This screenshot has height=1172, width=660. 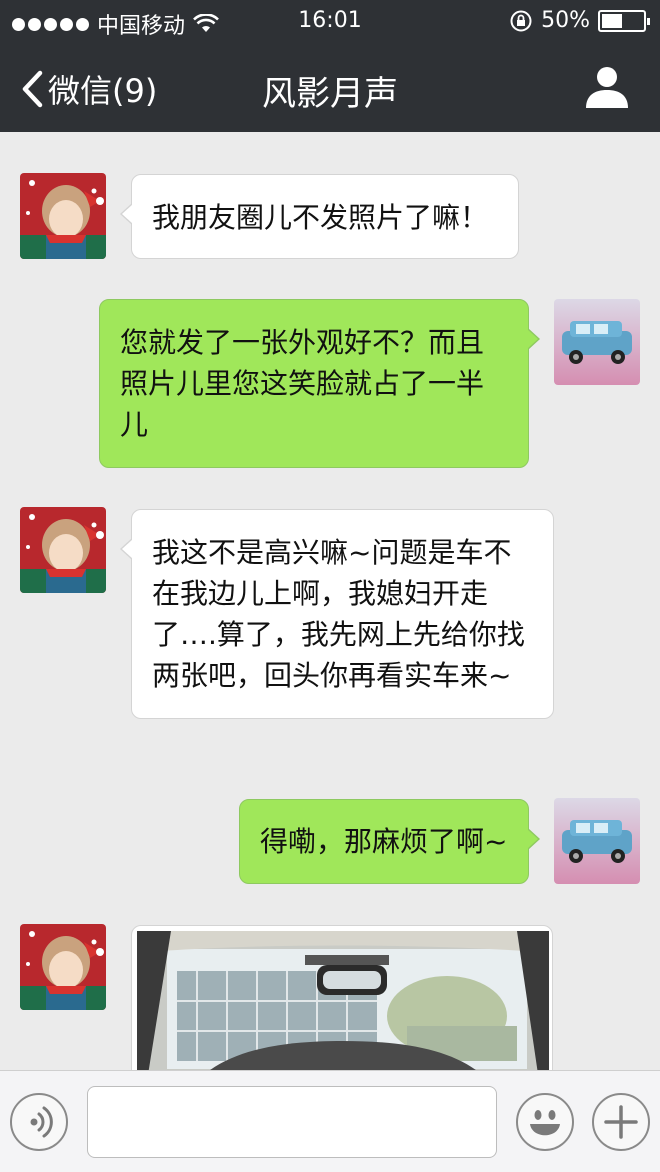 I want to click on plus-icon, so click(x=621, y=1122).